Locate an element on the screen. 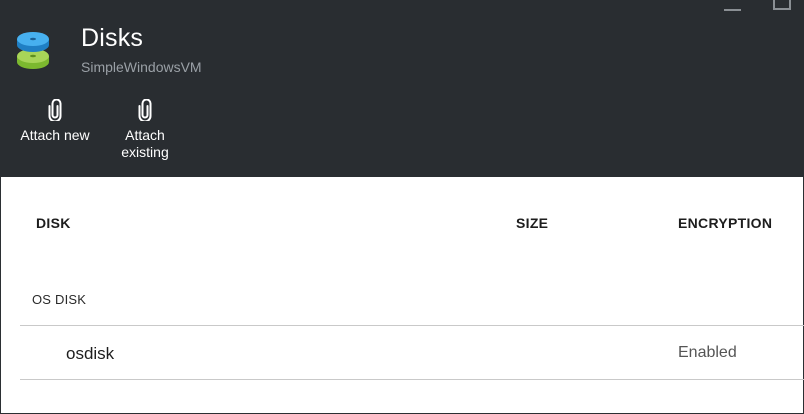 This screenshot has width=804, height=414. page-subtitle: SimpleWindowsVM is located at coordinates (141, 67).